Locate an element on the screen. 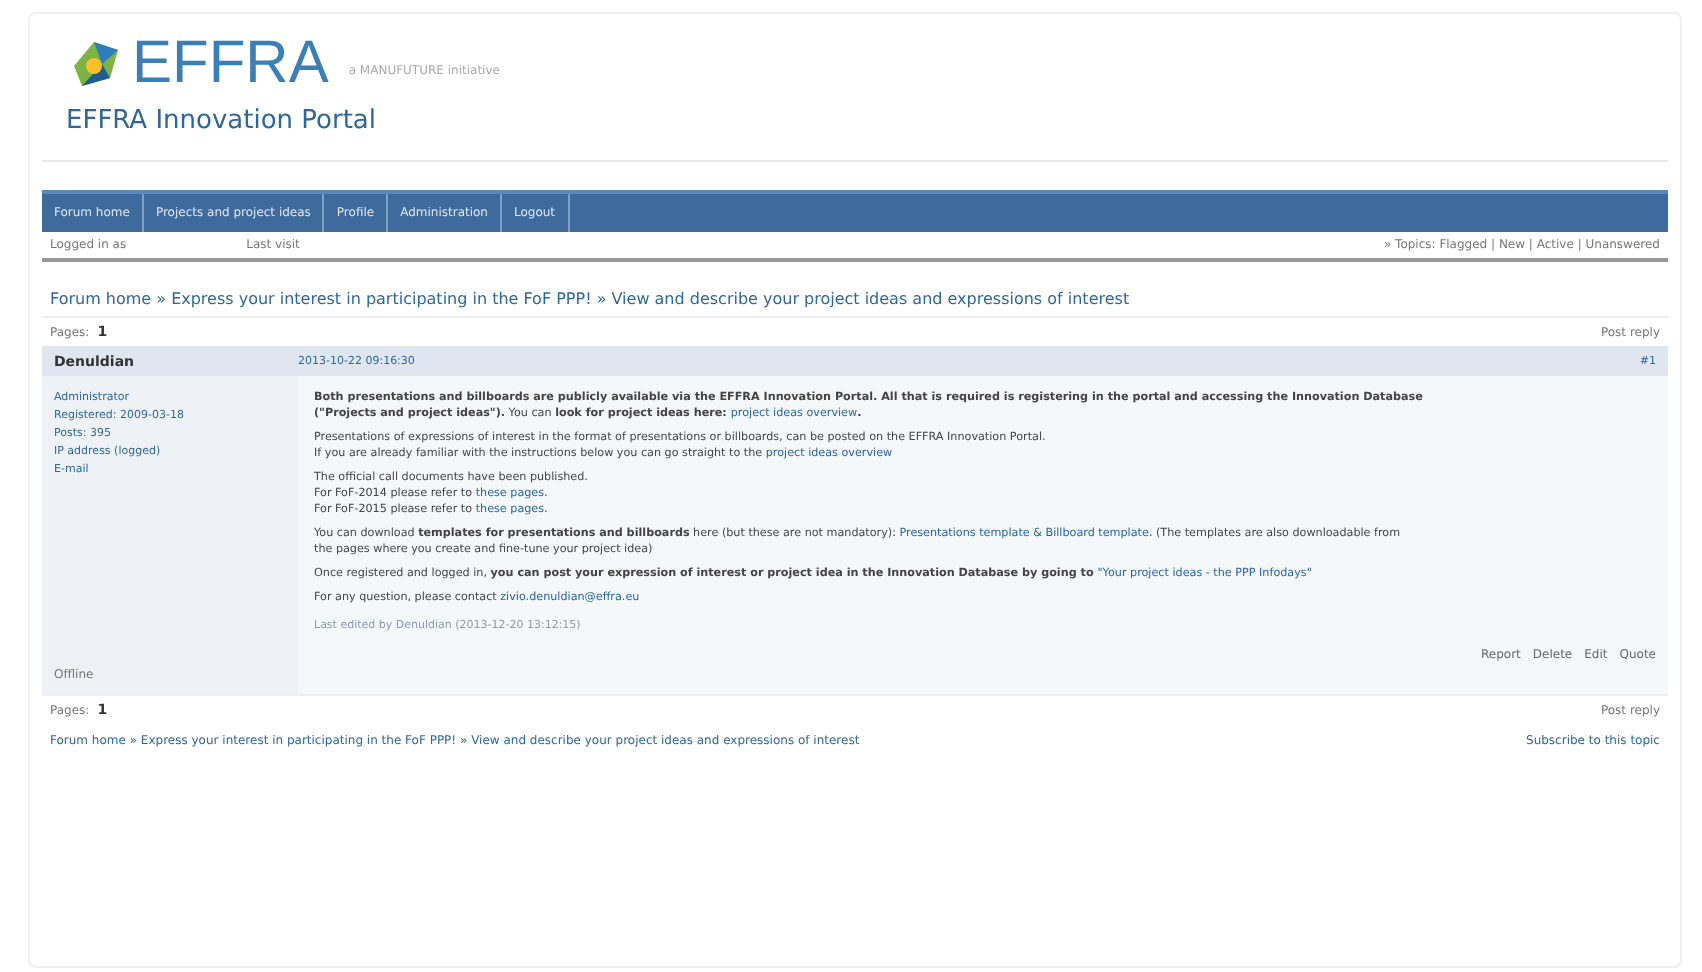 This screenshot has height=972, width=1702. portal-title: EFFRA Innovation Portal is located at coordinates (855, 128).